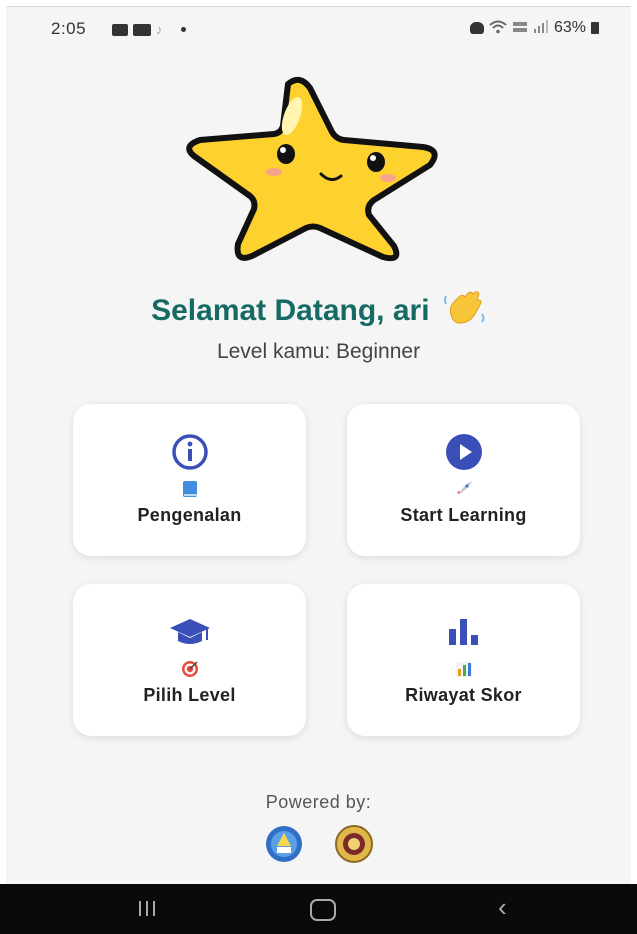  I want to click on play-circle-icon, so click(464, 452).